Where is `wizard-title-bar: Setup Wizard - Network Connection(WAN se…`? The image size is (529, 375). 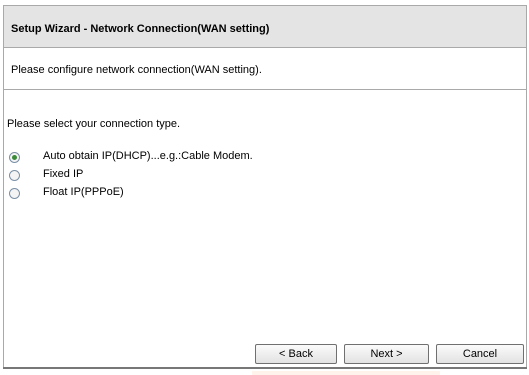
wizard-title-bar: Setup Wizard - Network Connection(WAN se… is located at coordinates (265, 27).